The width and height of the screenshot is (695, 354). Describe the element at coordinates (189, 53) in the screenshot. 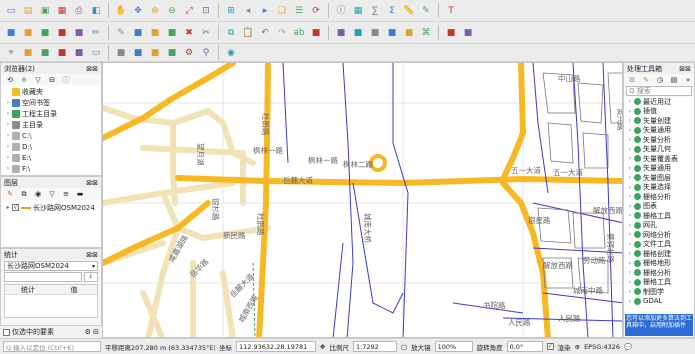

I see `gear-icon: ⚙` at that location.